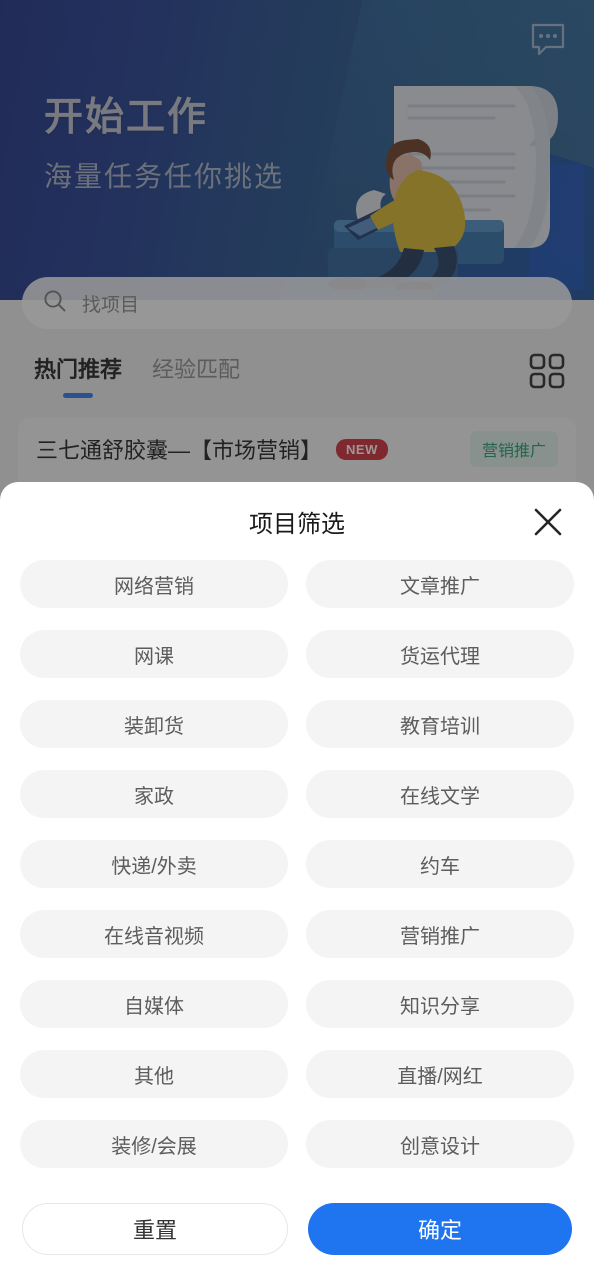  What do you see at coordinates (154, 724) in the screenshot?
I see `filter-chip: 装卸货` at bounding box center [154, 724].